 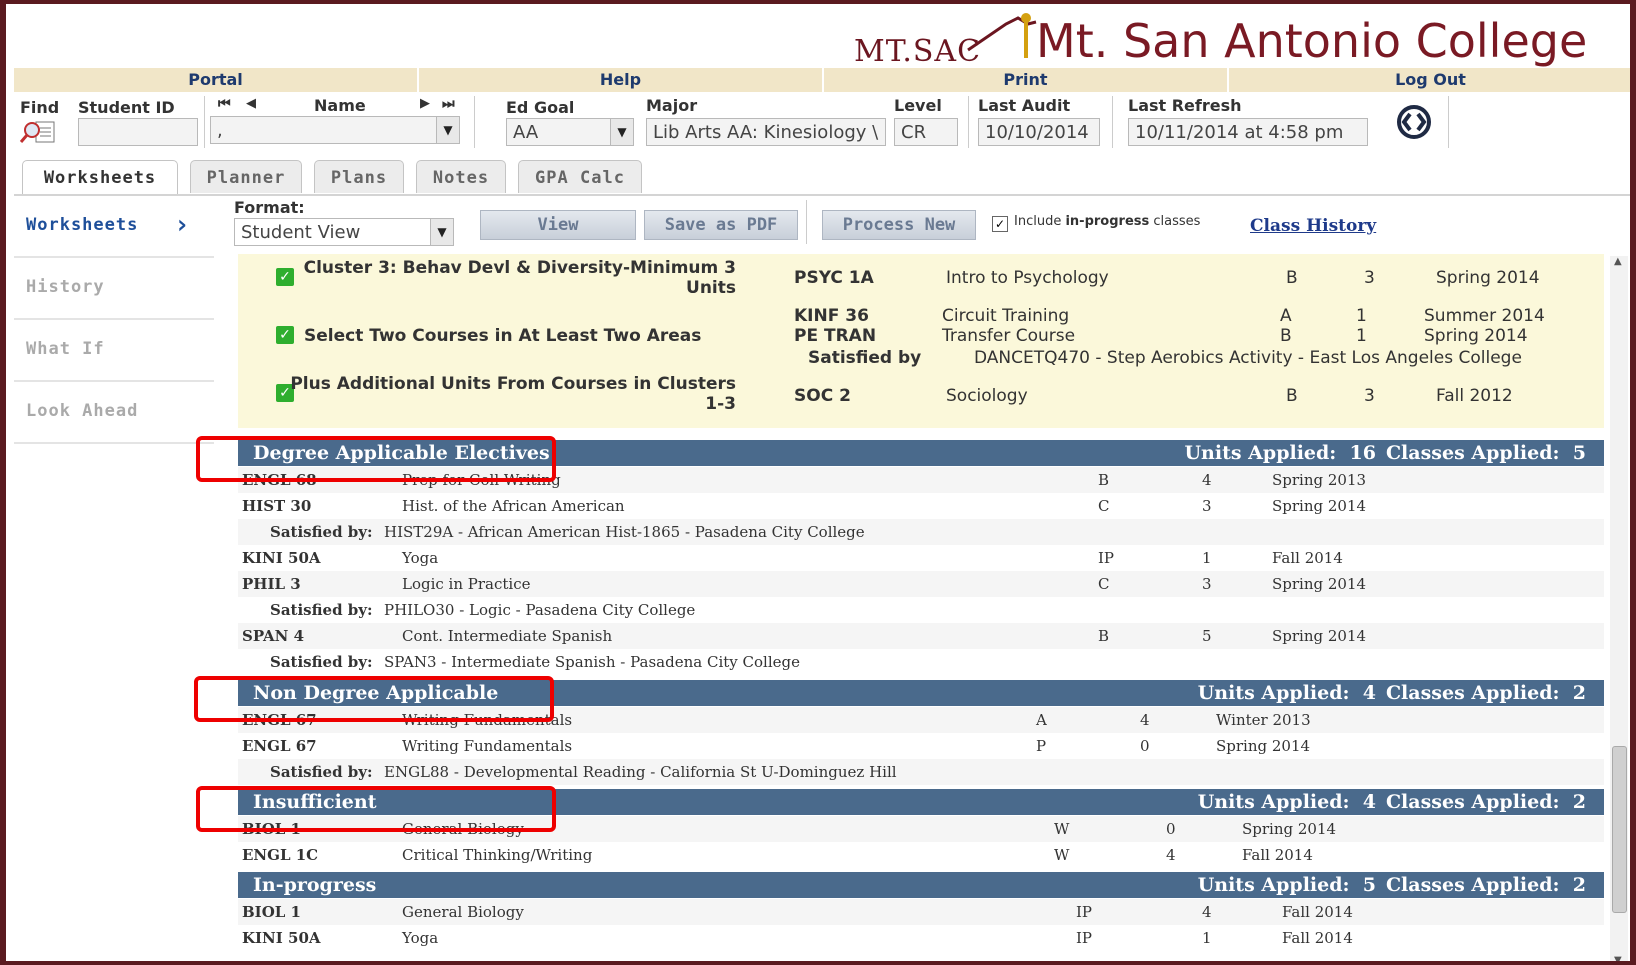 I want to click on nav-log-out: Log Out, so click(x=1429, y=80).